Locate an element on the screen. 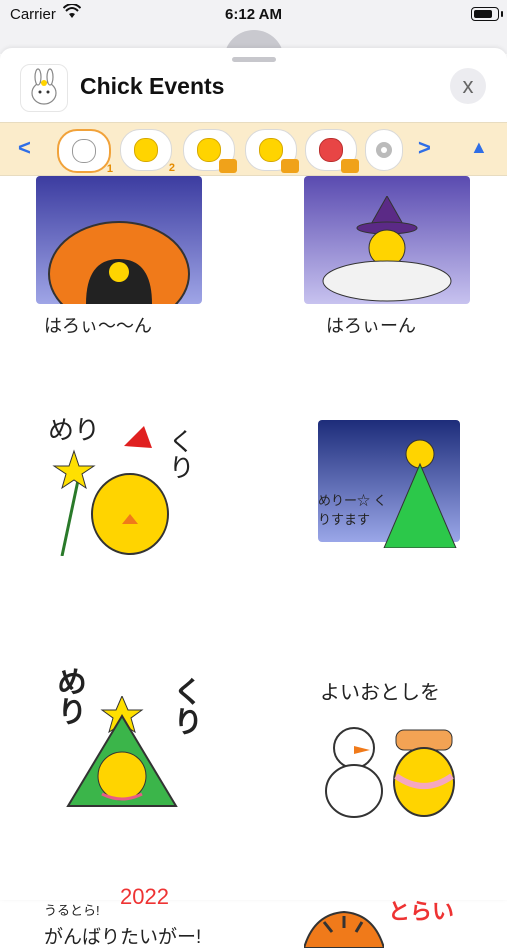  tab-badge: 2 is located at coordinates (171, 168).